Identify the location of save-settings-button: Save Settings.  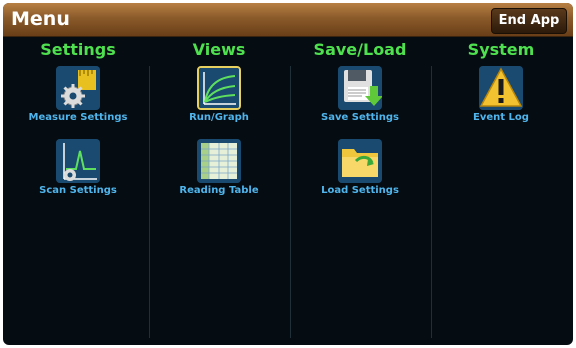
(360, 94).